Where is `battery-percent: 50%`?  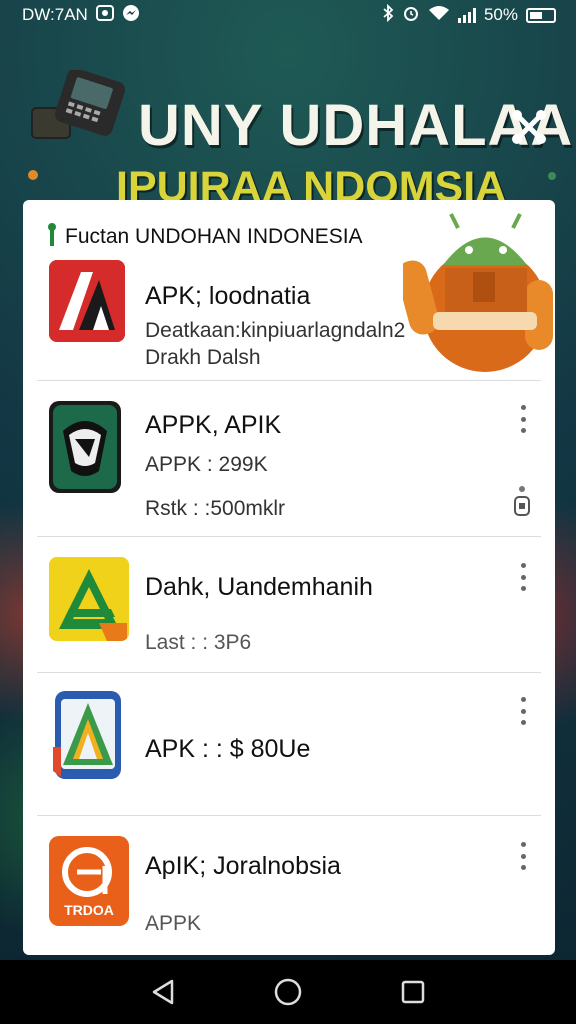 battery-percent: 50% is located at coordinates (500, 14).